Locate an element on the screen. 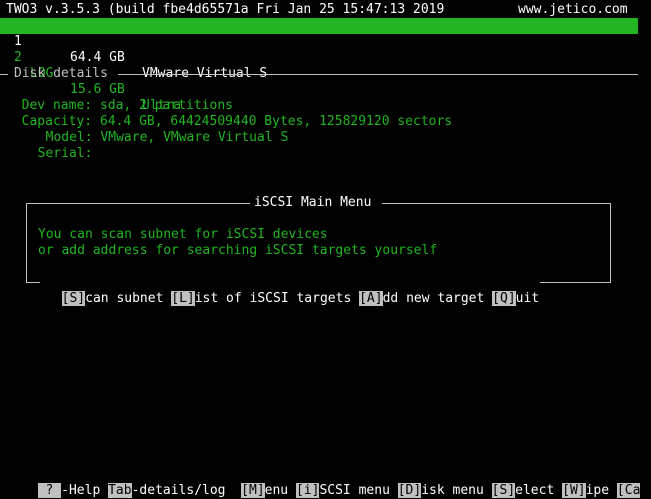 Image resolution: width=651 pixels, height=499 pixels. scan-subnet-button: [S]can subnet is located at coordinates (112, 299).